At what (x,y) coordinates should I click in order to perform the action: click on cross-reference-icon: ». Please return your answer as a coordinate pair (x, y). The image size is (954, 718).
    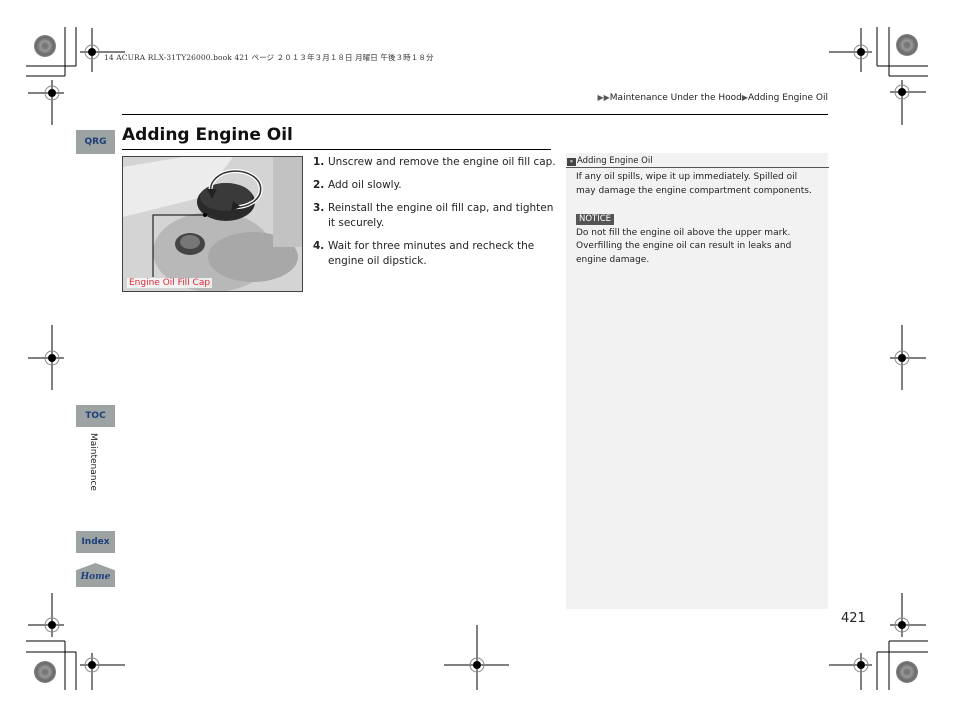
    Looking at the image, I should click on (571, 162).